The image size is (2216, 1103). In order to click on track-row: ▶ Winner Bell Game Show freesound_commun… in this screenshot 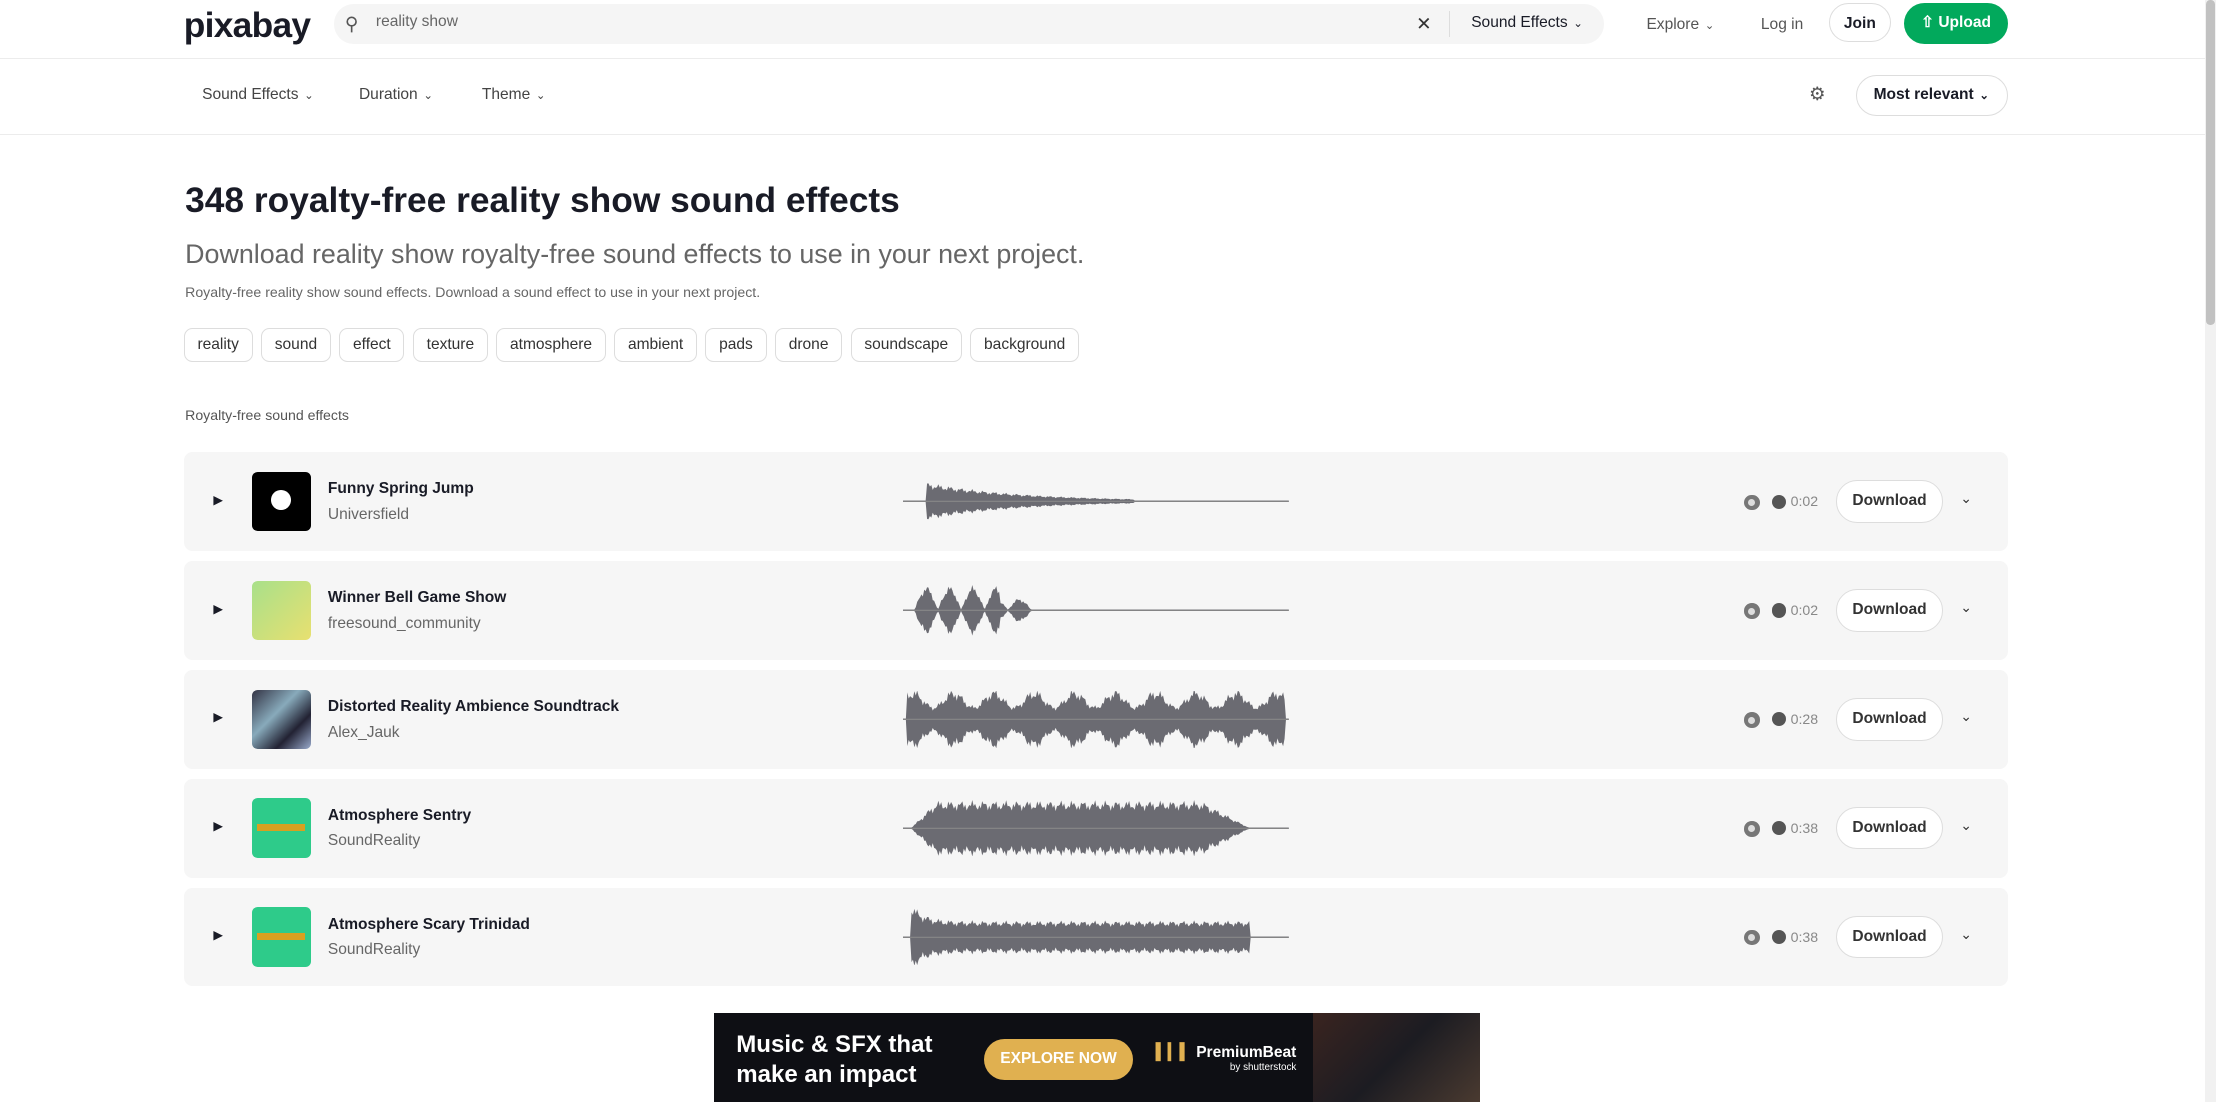, I will do `click(1096, 610)`.